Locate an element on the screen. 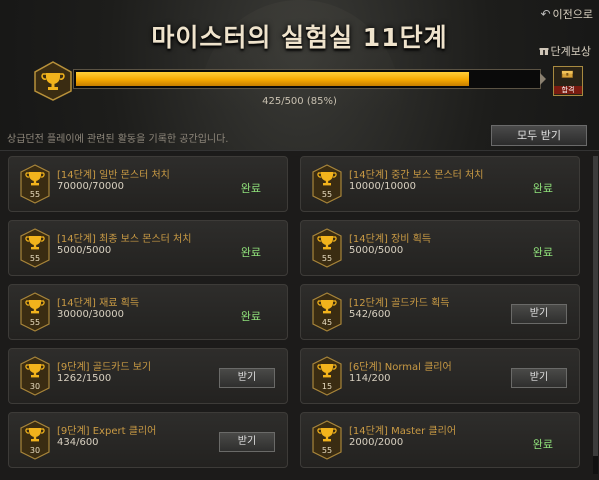 The height and width of the screenshot is (480, 599). quest-card: 30 [9단계] Expert 클리어 434/600 받기 is located at coordinates (148, 440).